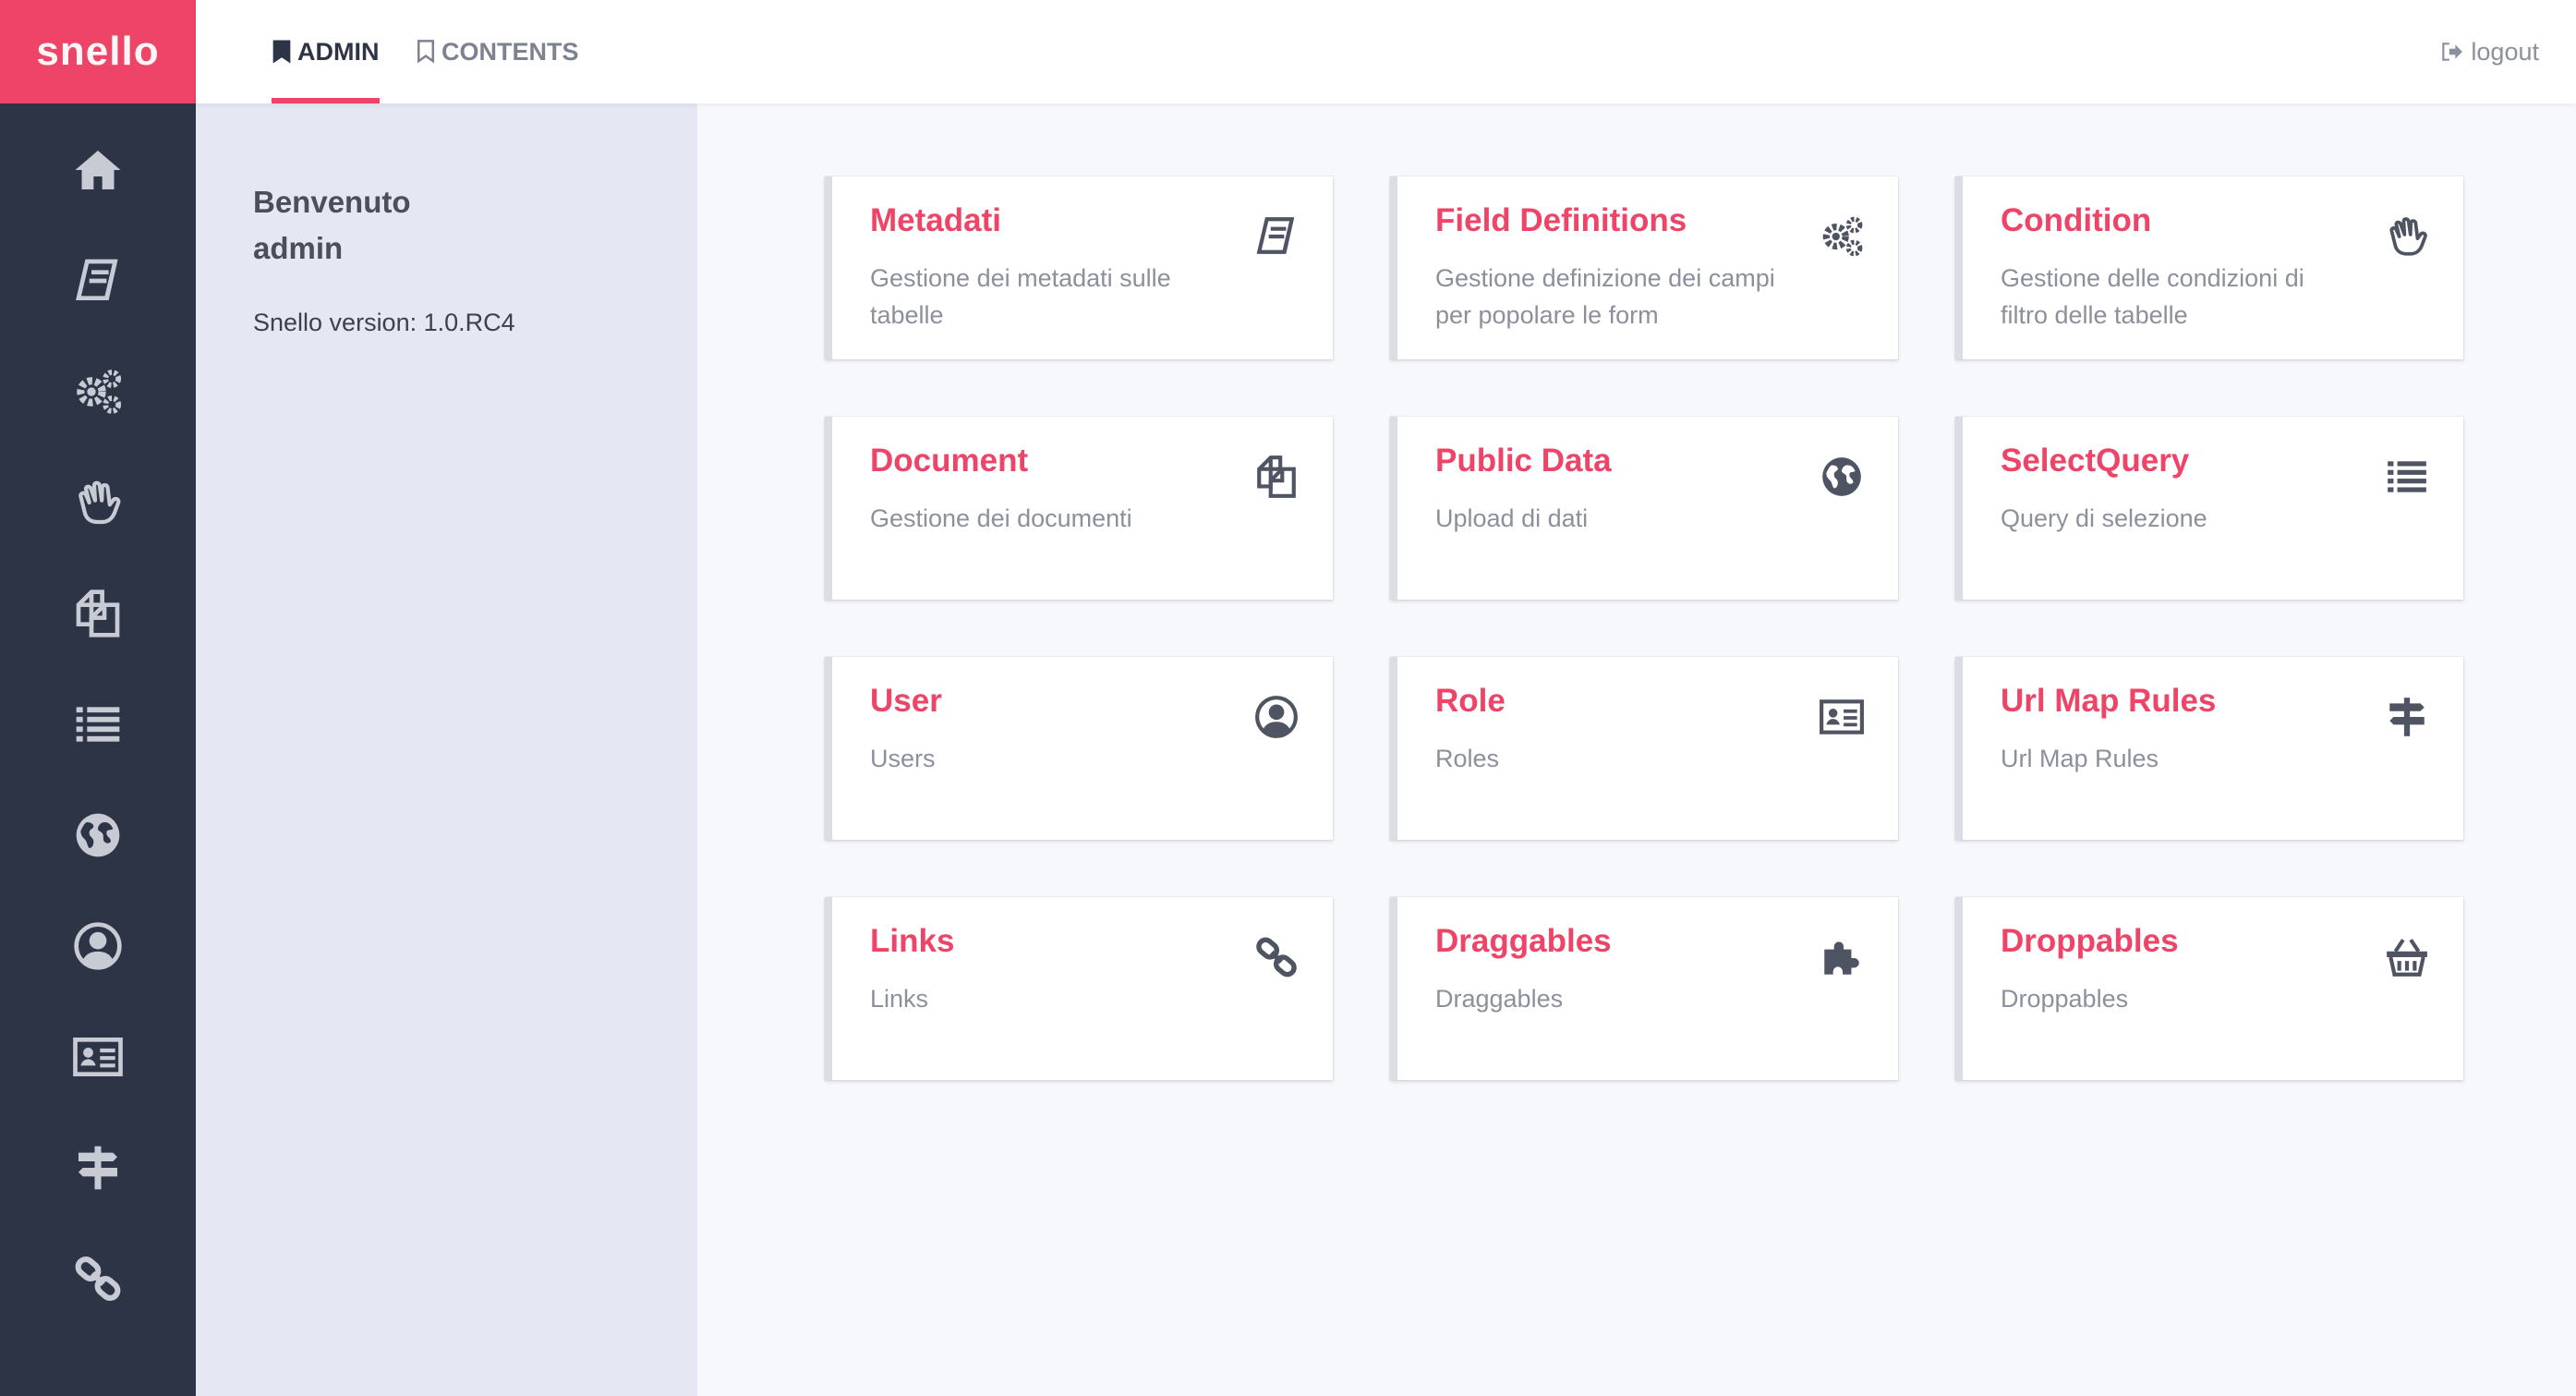  Describe the element at coordinates (384, 322) in the screenshot. I see `version-text: Snello version: 1.0.RC4` at that location.